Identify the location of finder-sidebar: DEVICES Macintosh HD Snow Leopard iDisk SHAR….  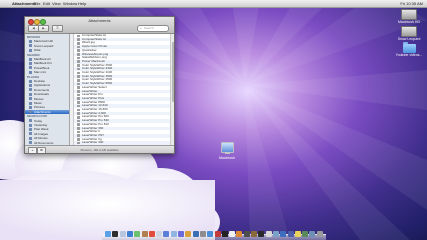
(47, 89).